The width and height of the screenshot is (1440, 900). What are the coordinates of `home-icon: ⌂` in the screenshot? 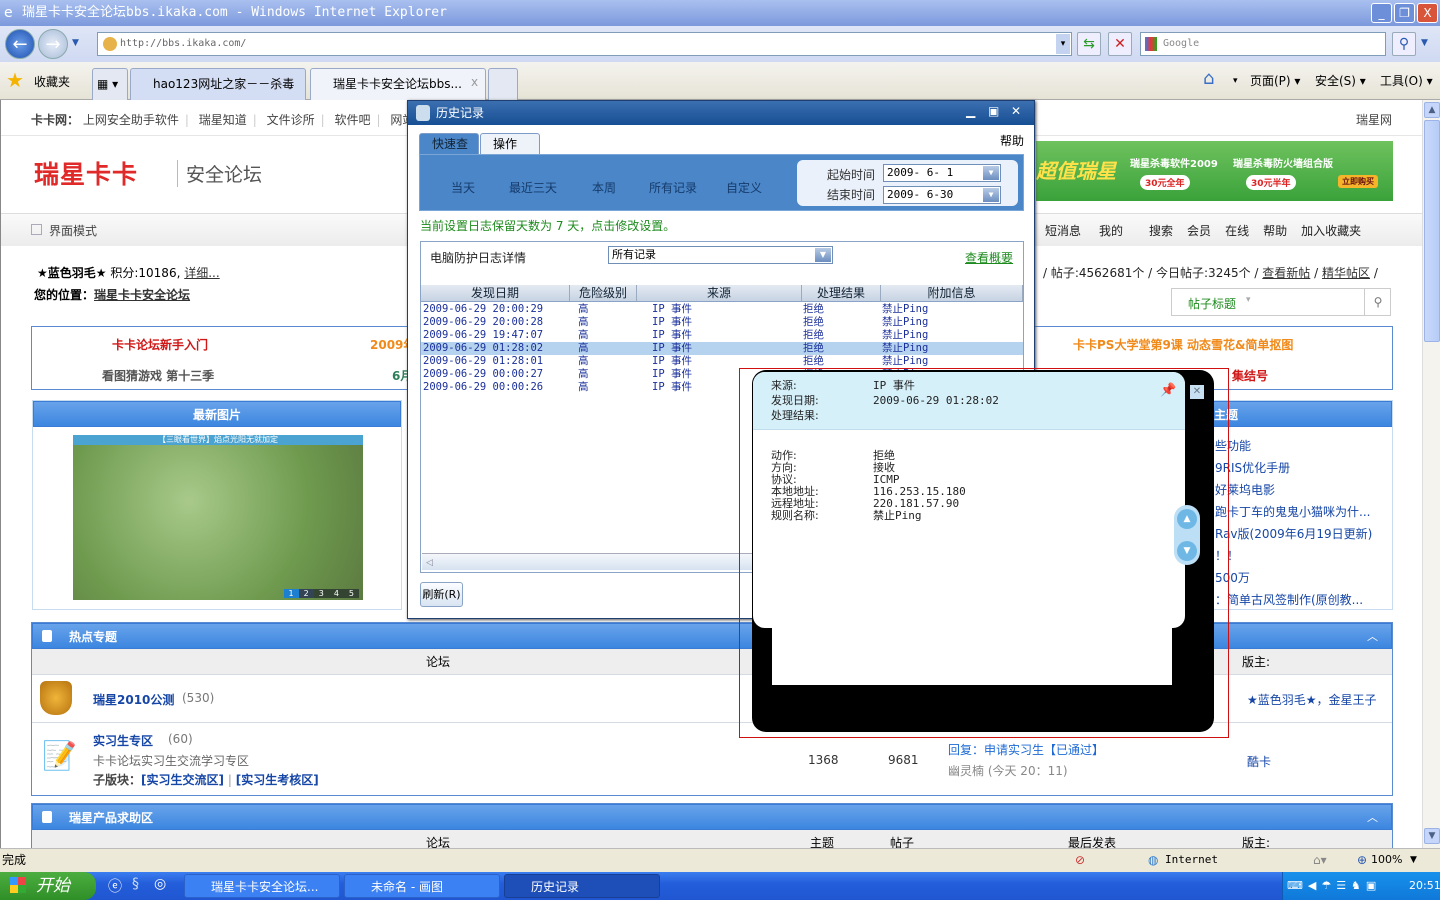 It's located at (1208, 78).